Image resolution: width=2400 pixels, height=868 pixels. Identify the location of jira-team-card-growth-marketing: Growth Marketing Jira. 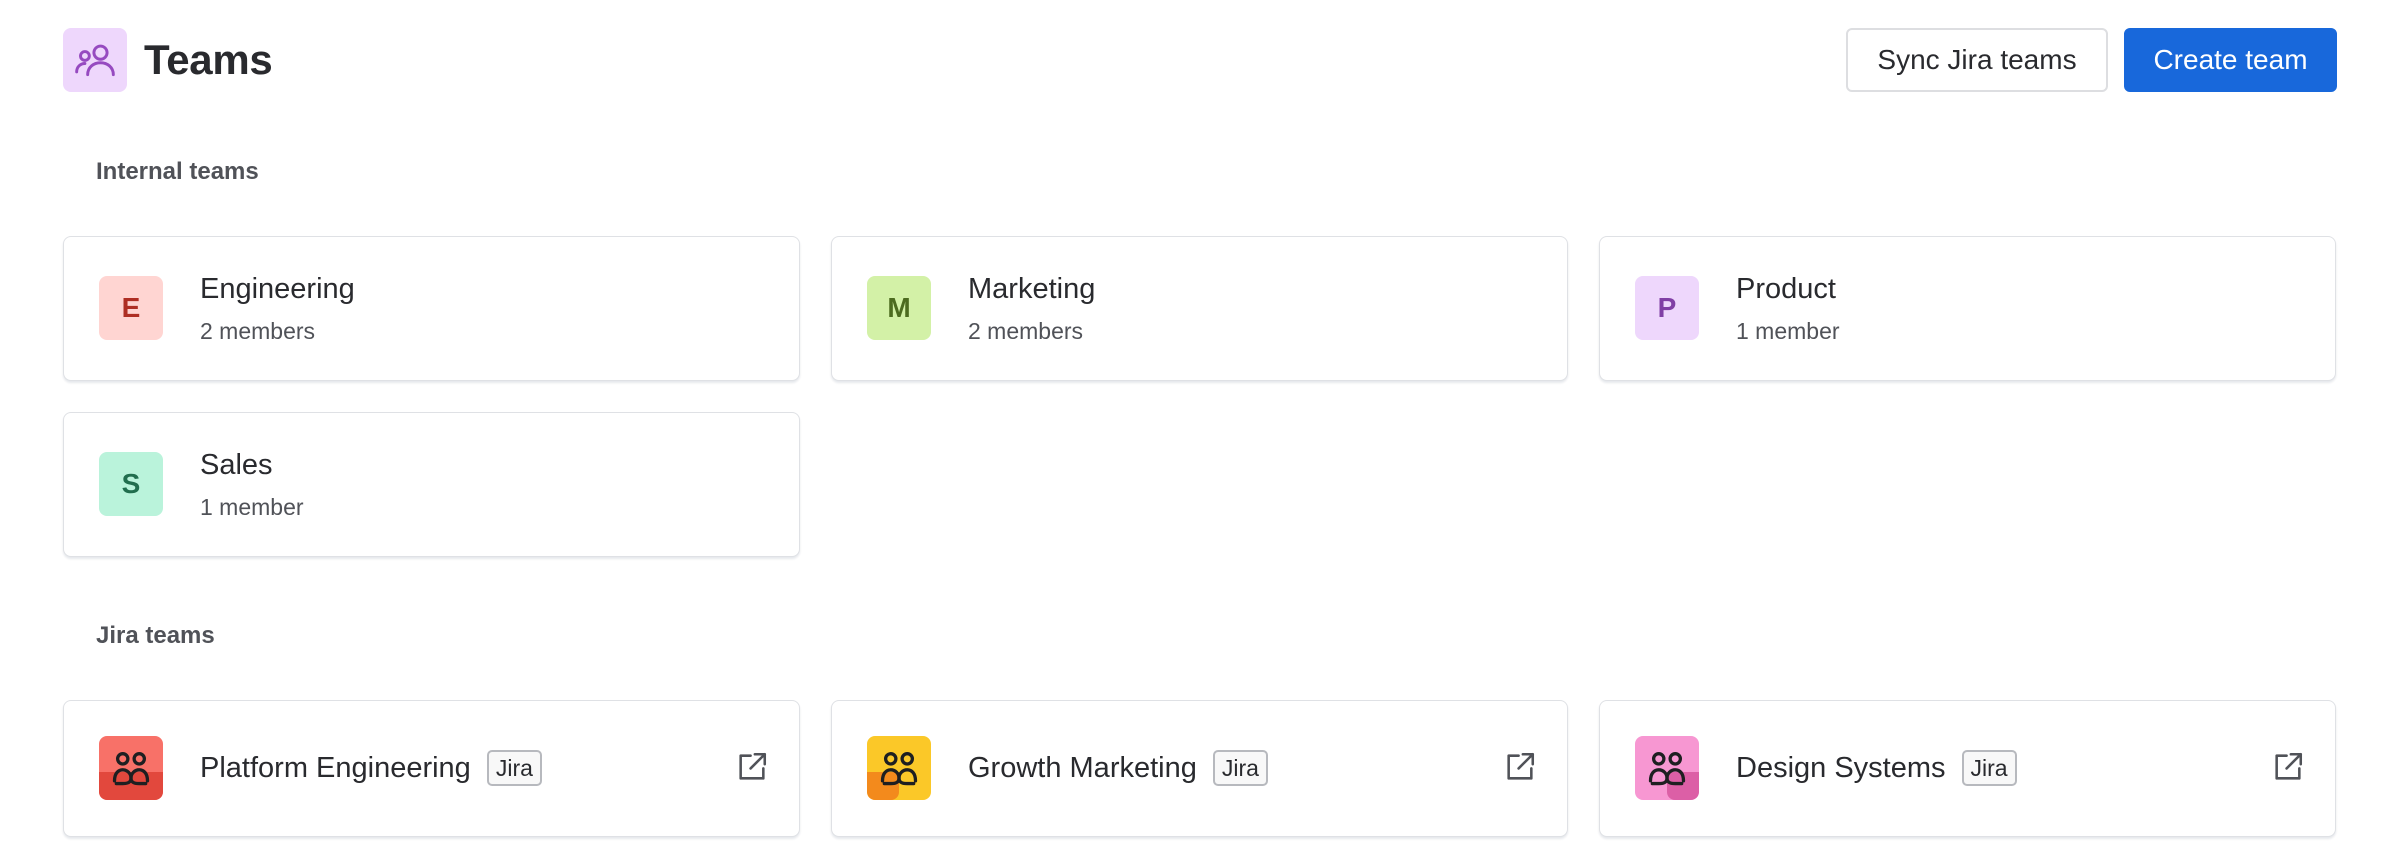
(1199, 768).